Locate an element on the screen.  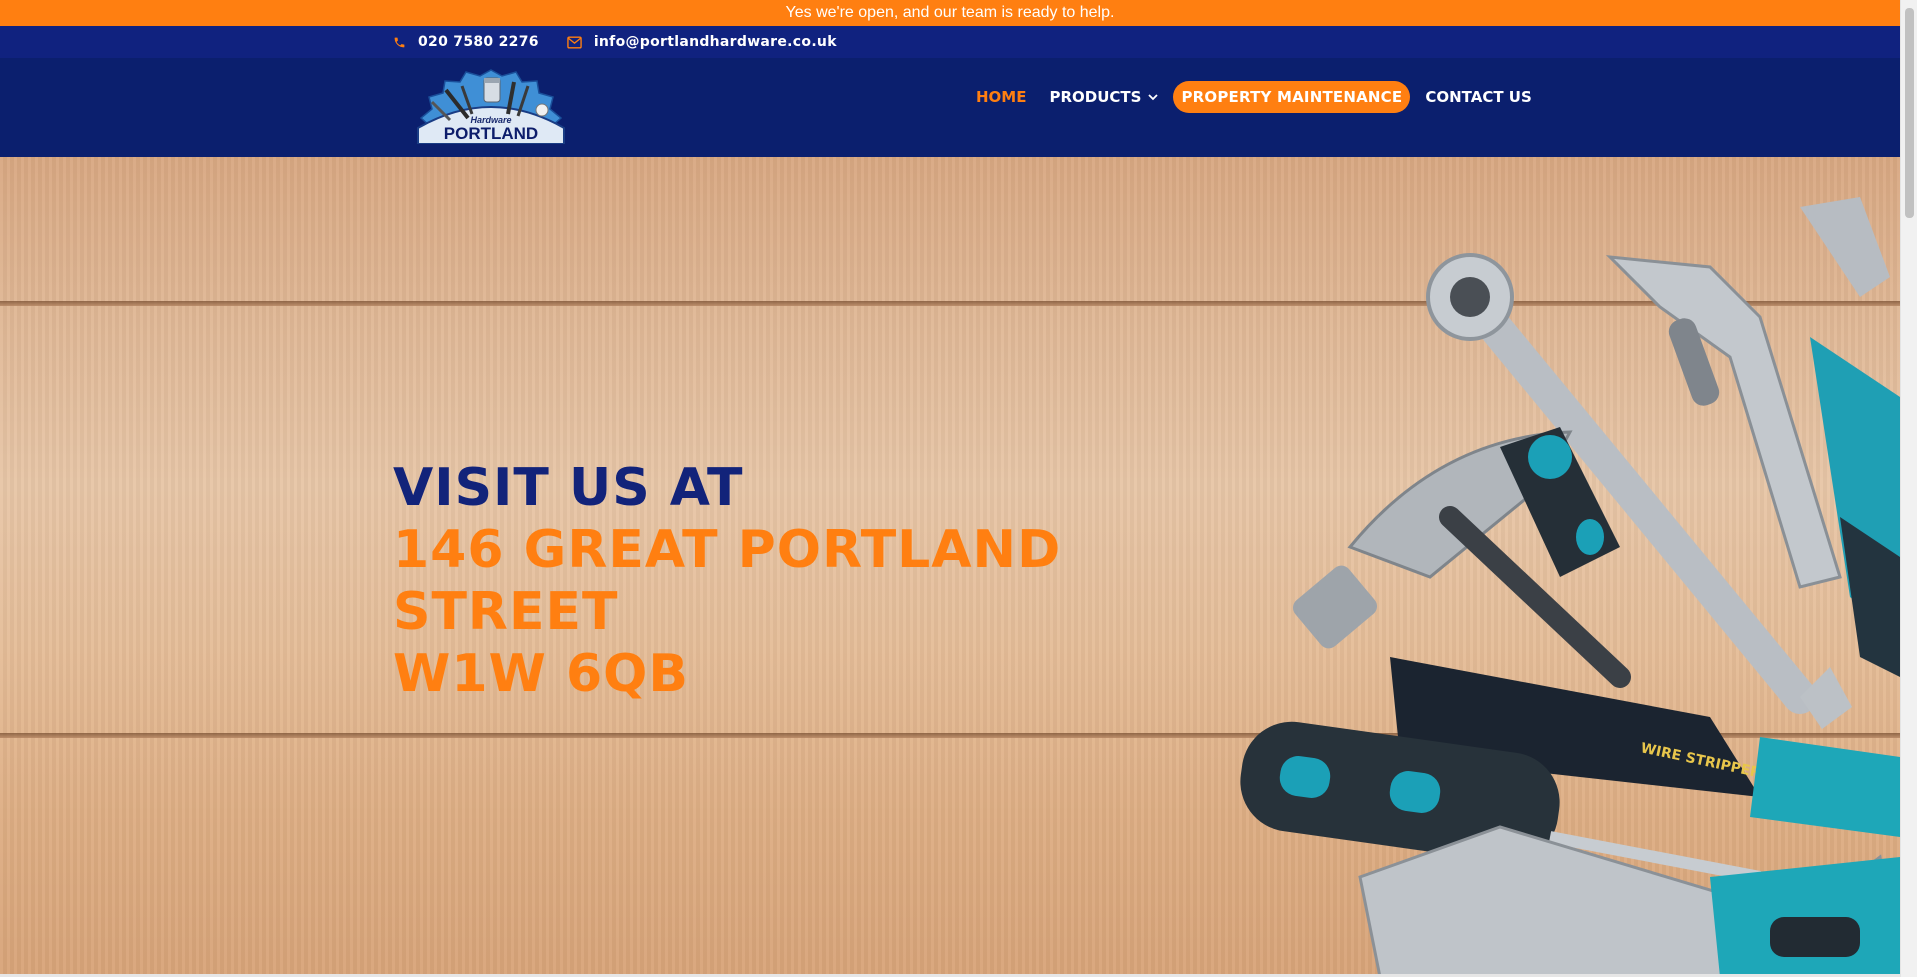
chevron-down-icon is located at coordinates (1153, 96).